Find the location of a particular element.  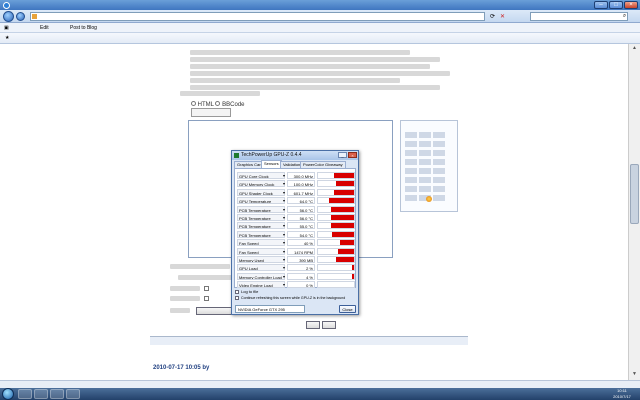

form-label is located at coordinates (185, 288).